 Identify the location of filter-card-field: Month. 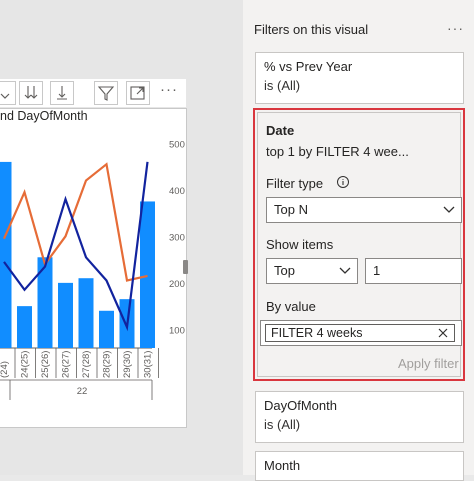
(282, 465).